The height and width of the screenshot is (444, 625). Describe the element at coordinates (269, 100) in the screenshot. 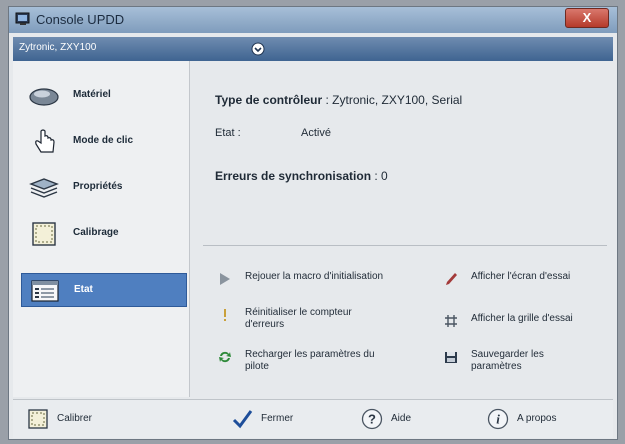

I see `controller-type-label: Type de contrôleur` at that location.